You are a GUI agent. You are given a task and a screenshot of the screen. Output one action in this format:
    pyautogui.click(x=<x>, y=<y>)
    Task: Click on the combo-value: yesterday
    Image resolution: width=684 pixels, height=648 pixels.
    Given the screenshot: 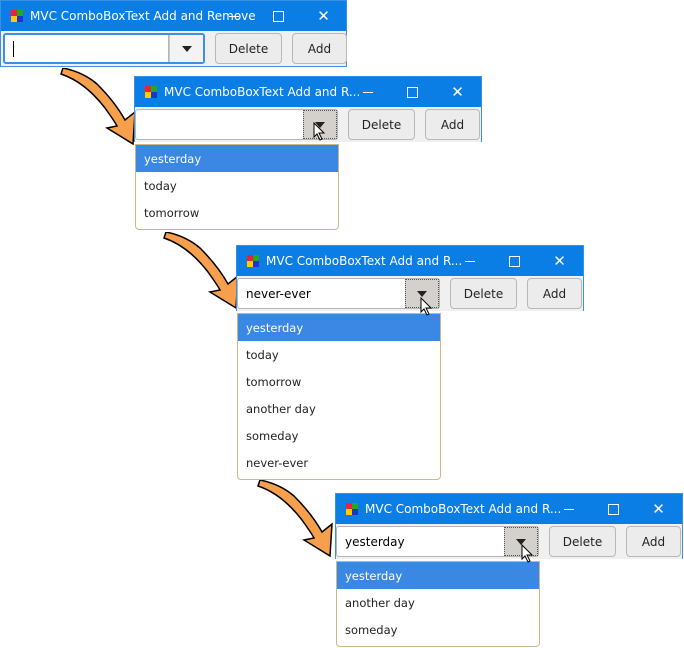 What is the action you would take?
    pyautogui.click(x=375, y=541)
    